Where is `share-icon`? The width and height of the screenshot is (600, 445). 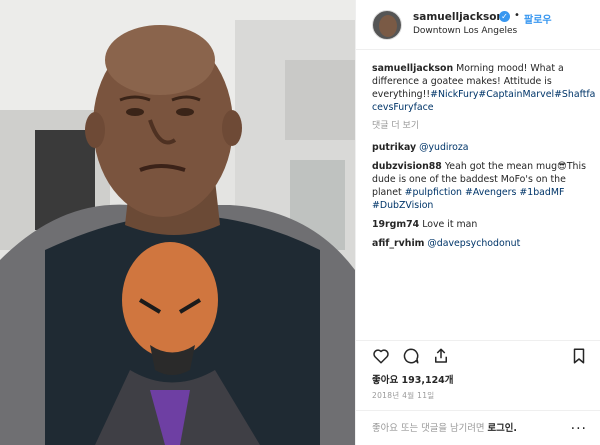
share-icon is located at coordinates (441, 356).